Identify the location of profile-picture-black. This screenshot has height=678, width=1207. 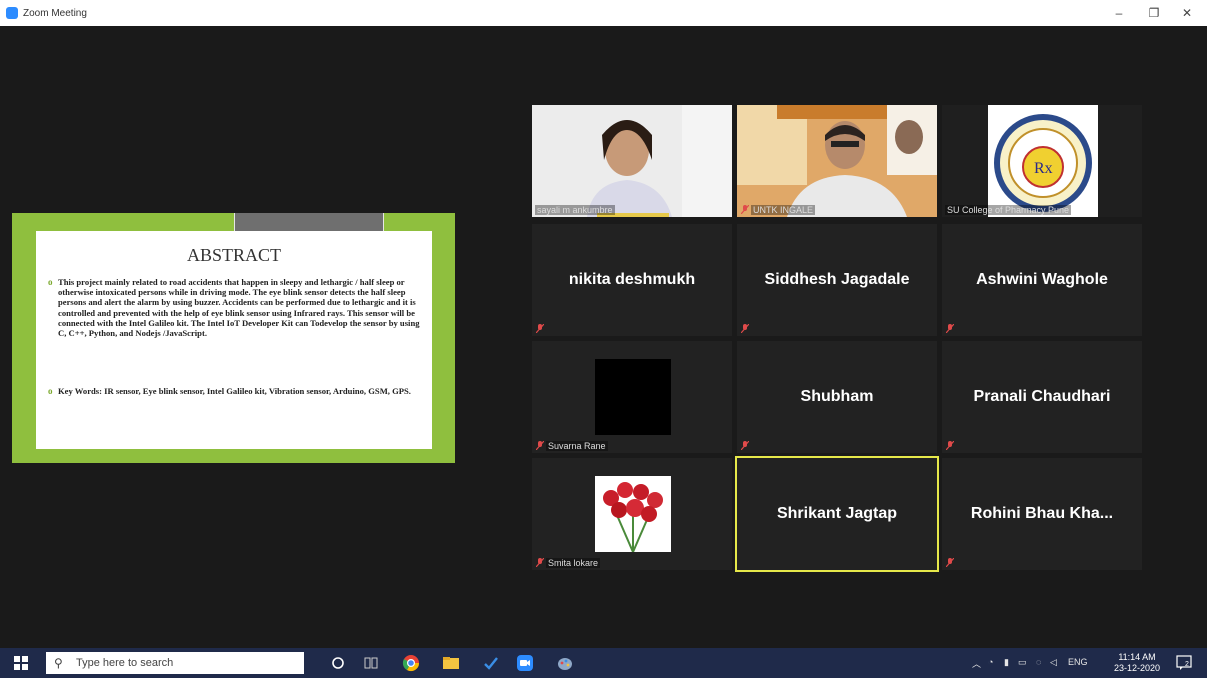
(633, 397).